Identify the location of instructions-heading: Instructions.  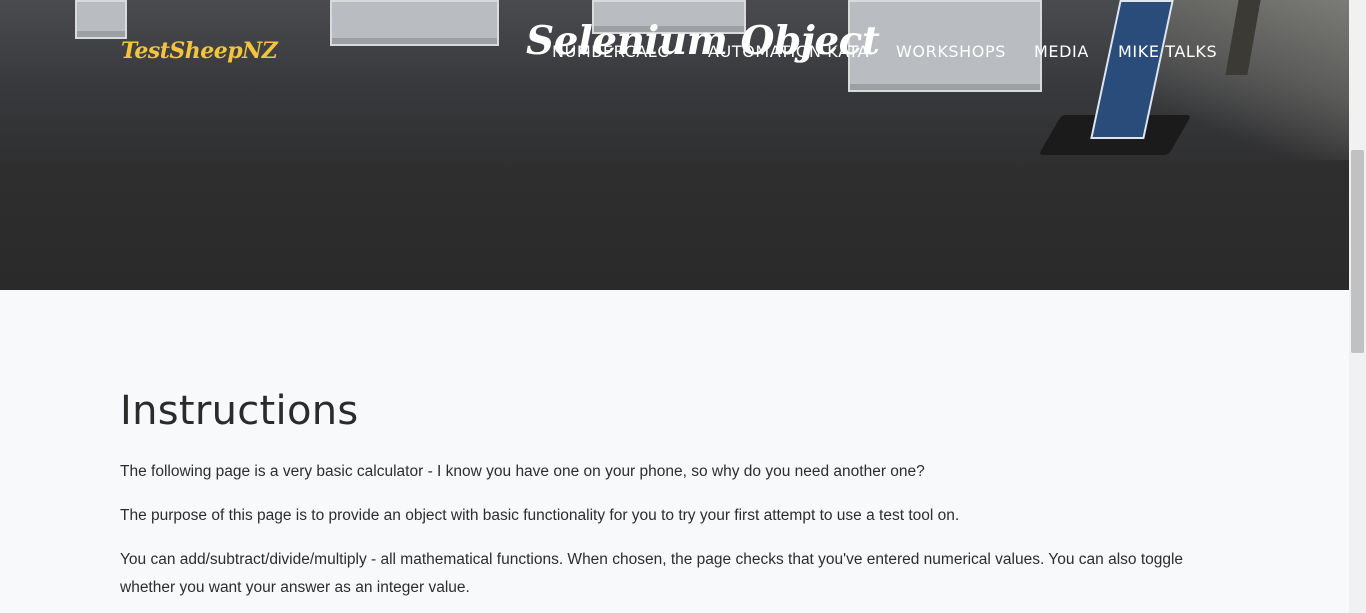
(239, 411).